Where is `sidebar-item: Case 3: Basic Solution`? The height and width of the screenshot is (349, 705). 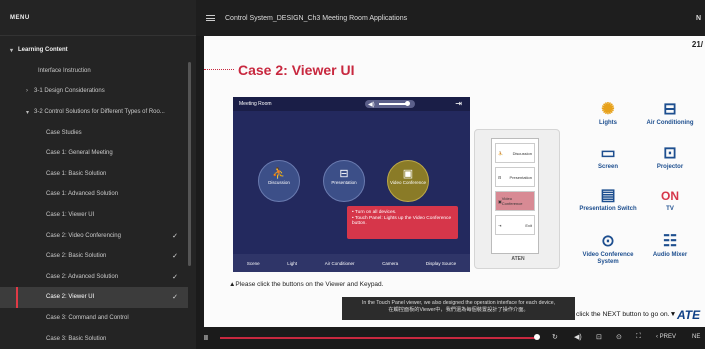 sidebar-item: Case 3: Basic Solution is located at coordinates (94, 338).